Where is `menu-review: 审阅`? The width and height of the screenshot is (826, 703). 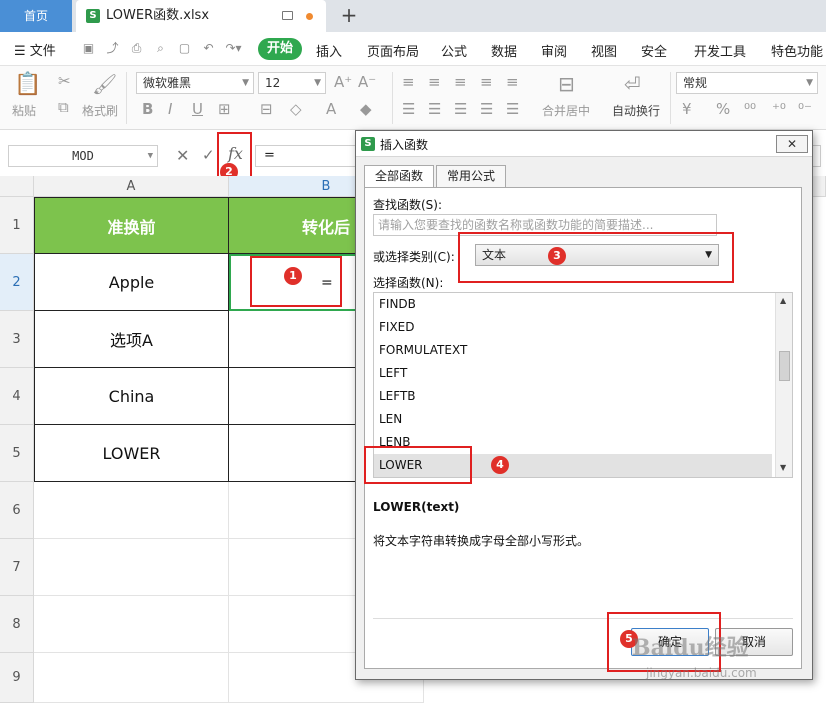 menu-review: 审阅 is located at coordinates (554, 50).